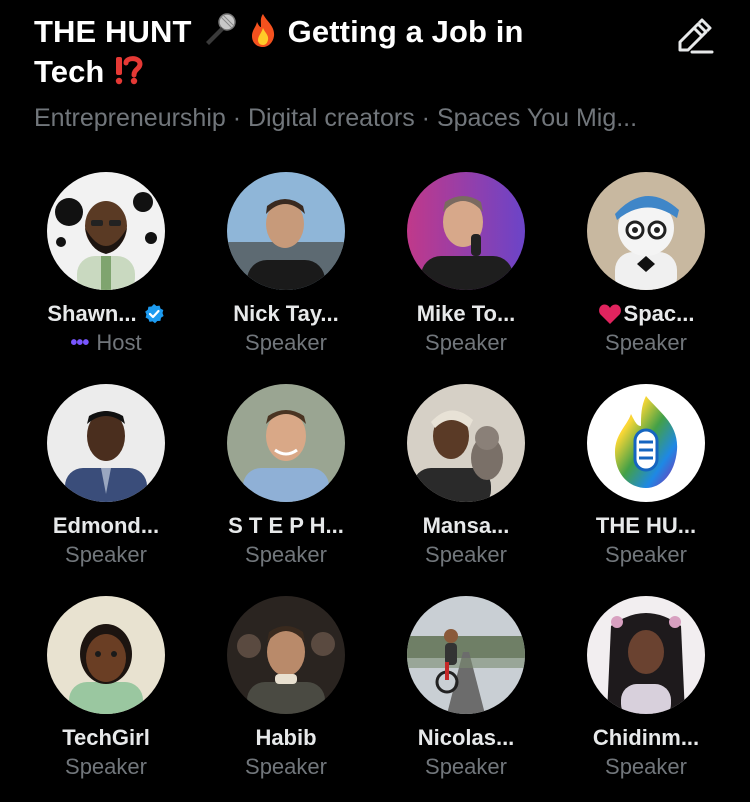 The width and height of the screenshot is (750, 802). What do you see at coordinates (263, 30) in the screenshot?
I see `fire-icon` at bounding box center [263, 30].